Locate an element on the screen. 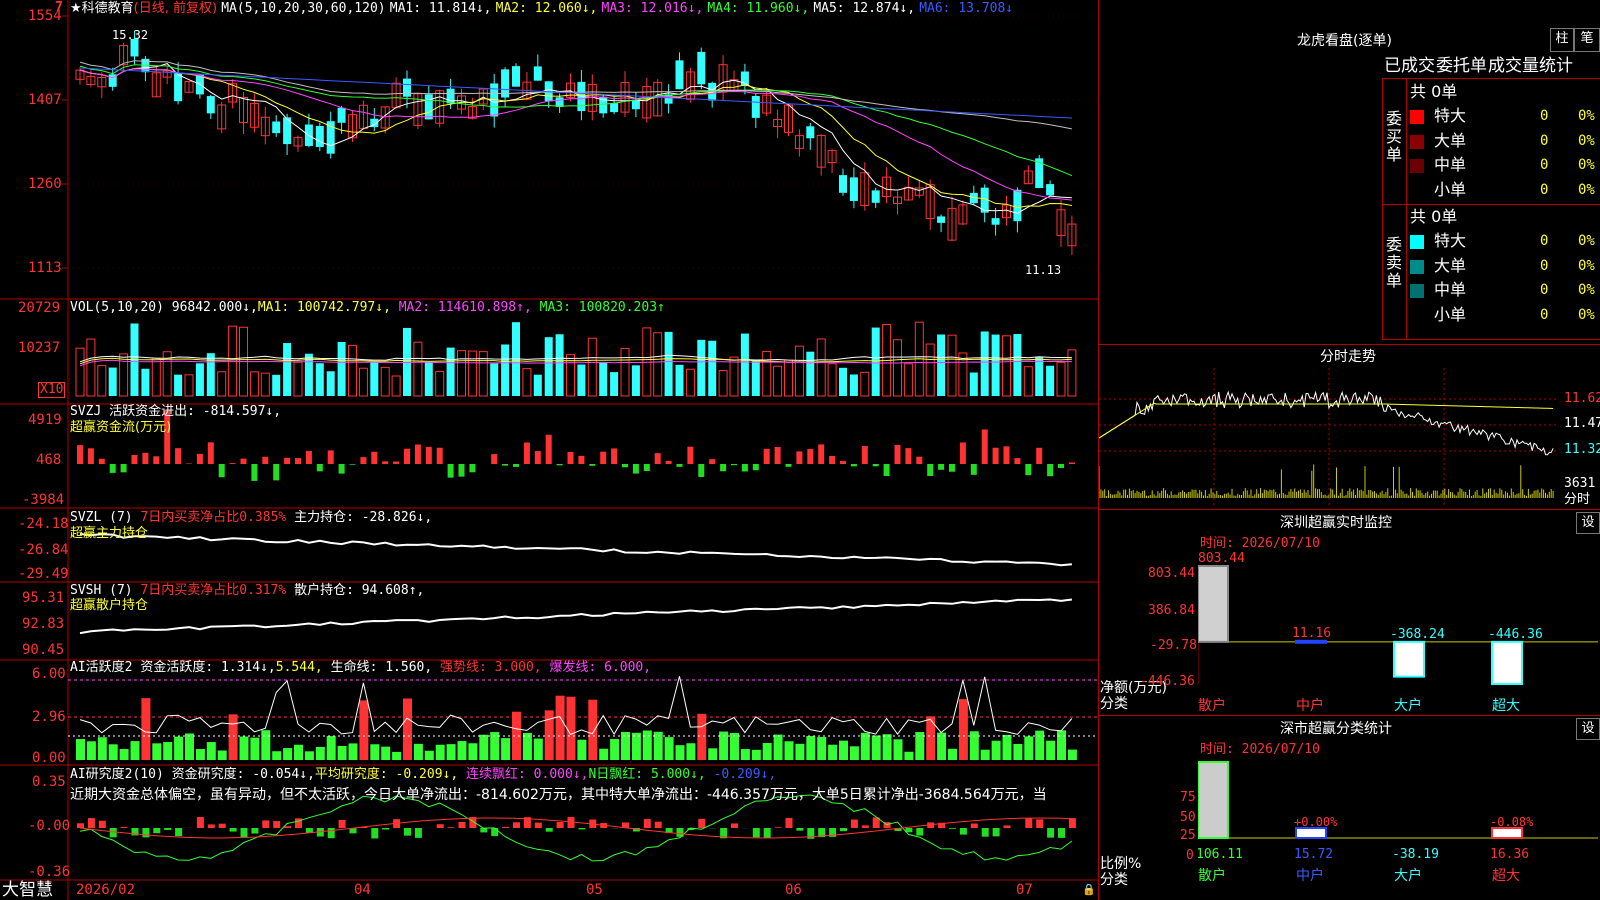 The width and height of the screenshot is (1600, 900). monitor-time: 时间: 2026/07/10 is located at coordinates (1260, 543).